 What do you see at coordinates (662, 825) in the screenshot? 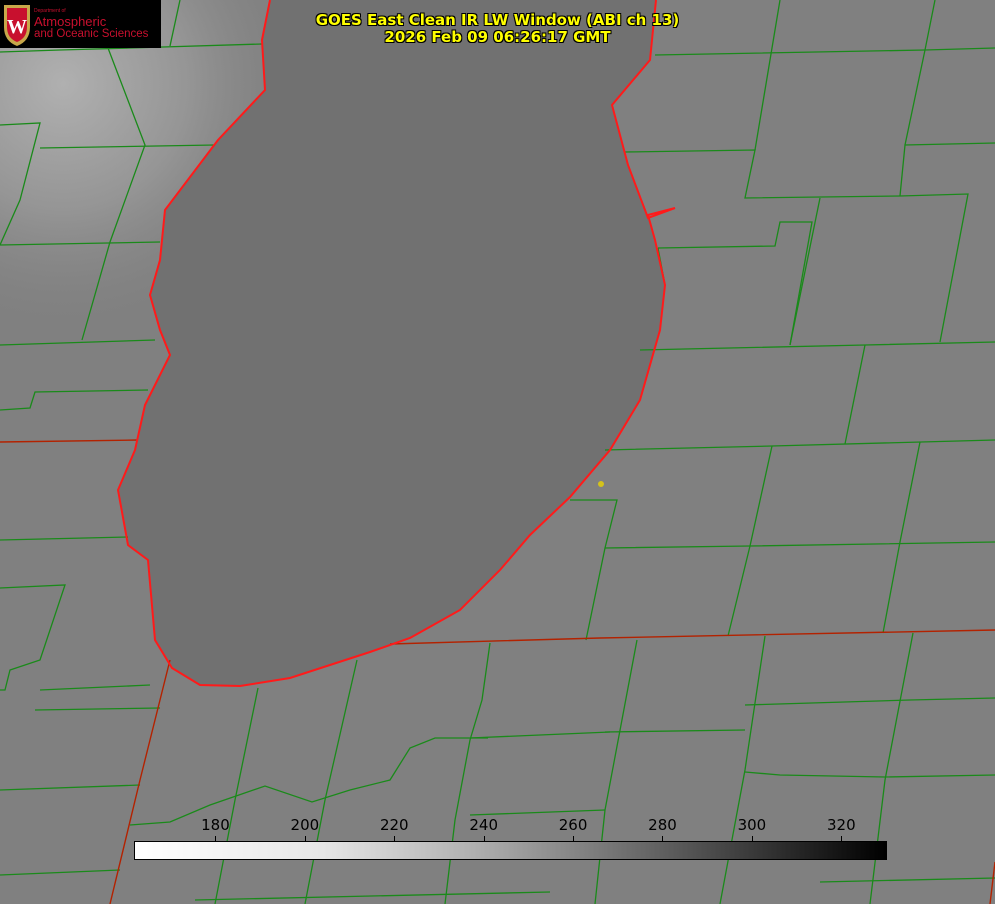
I see `colorbar-tick-label: 280` at bounding box center [662, 825].